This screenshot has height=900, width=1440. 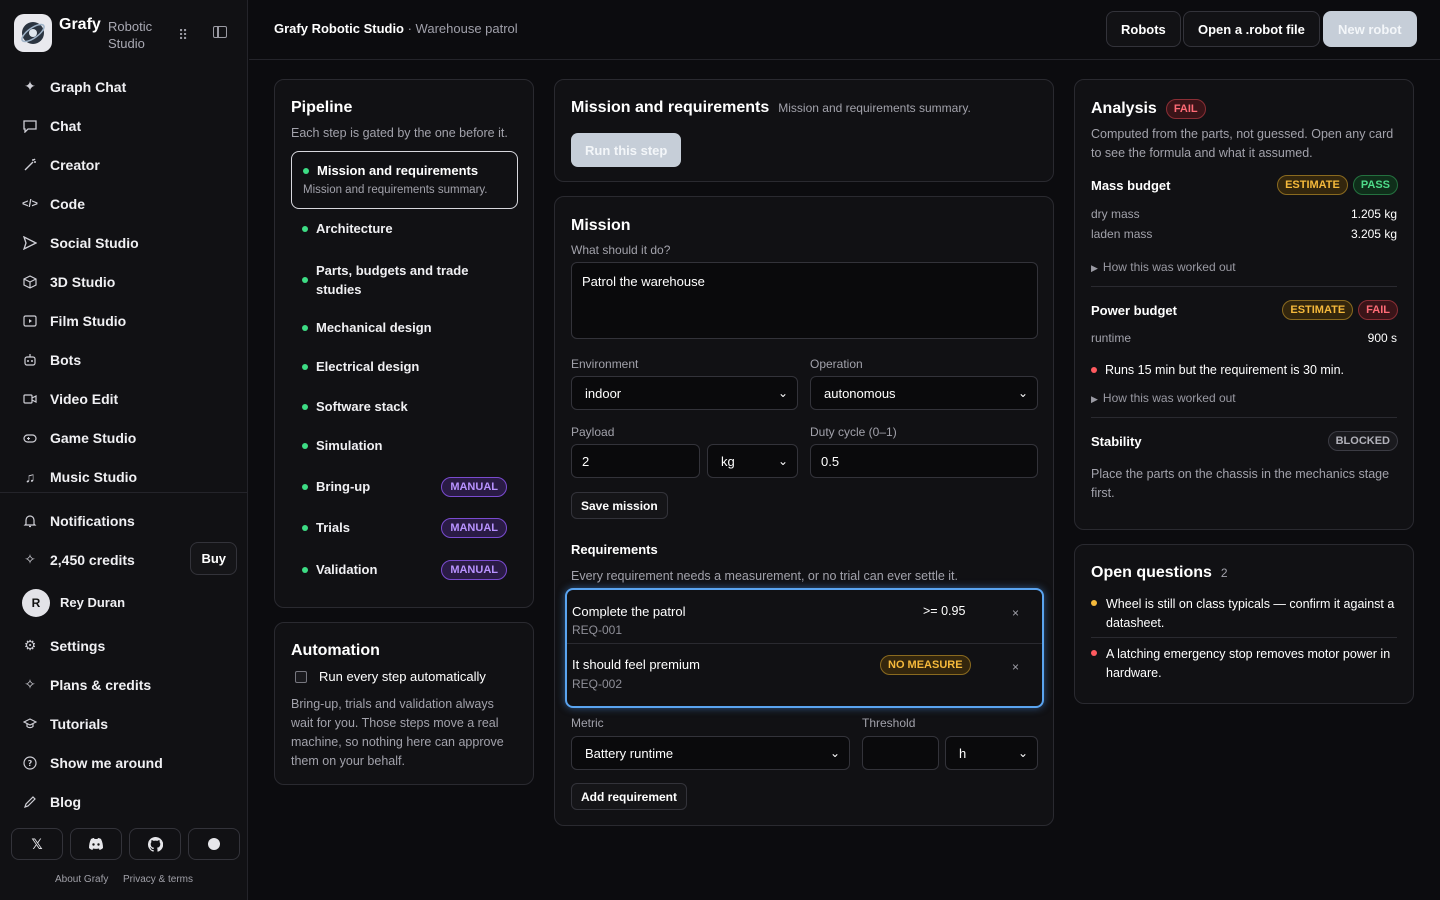 I want to click on runtime-label: runtime, so click(x=1111, y=338).